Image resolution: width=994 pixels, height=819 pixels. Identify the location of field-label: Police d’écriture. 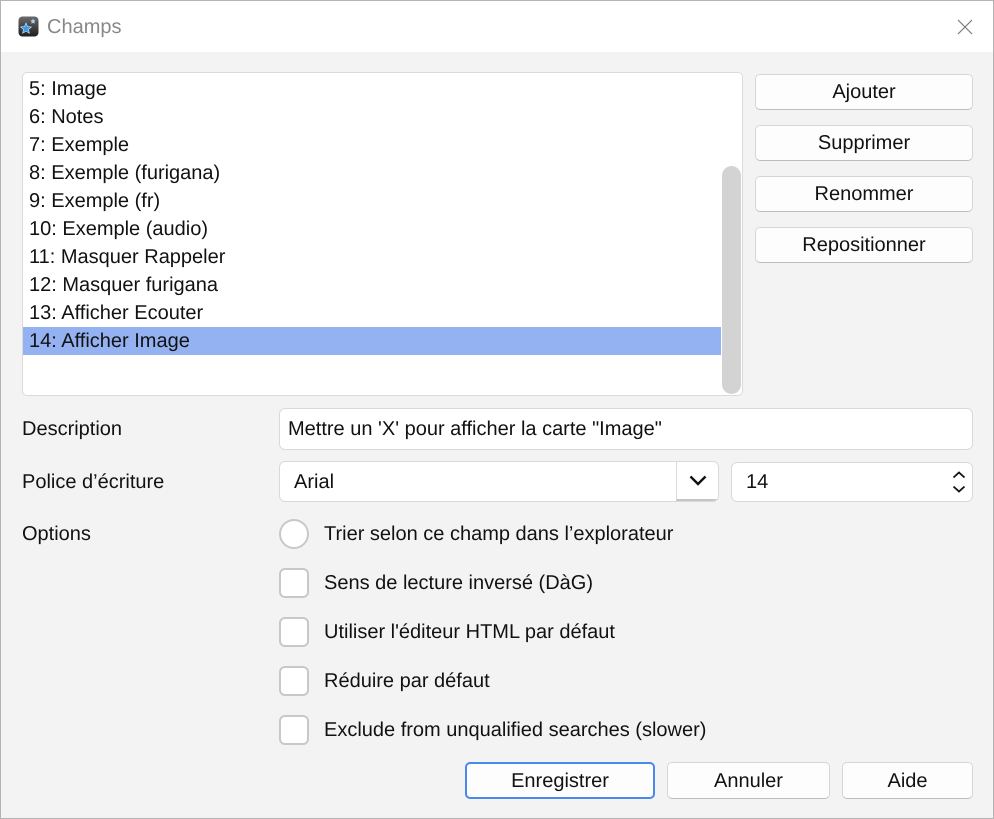
(94, 482).